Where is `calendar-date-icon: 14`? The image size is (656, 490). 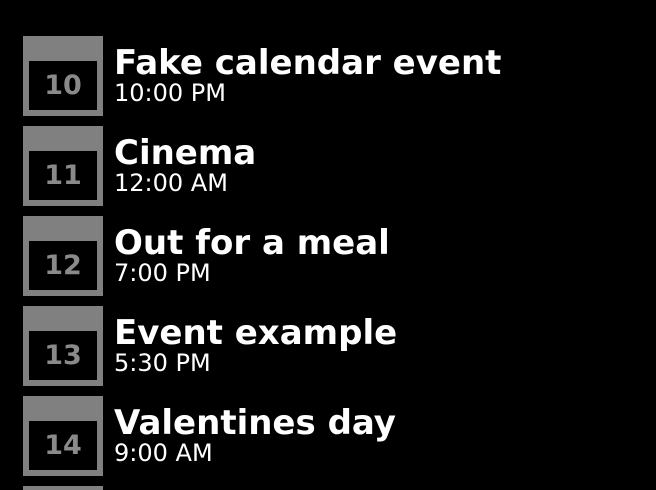 calendar-date-icon: 14 is located at coordinates (63, 436).